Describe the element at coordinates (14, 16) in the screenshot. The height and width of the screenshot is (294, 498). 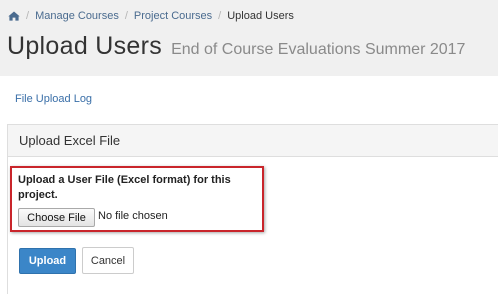
I see `home-icon` at that location.